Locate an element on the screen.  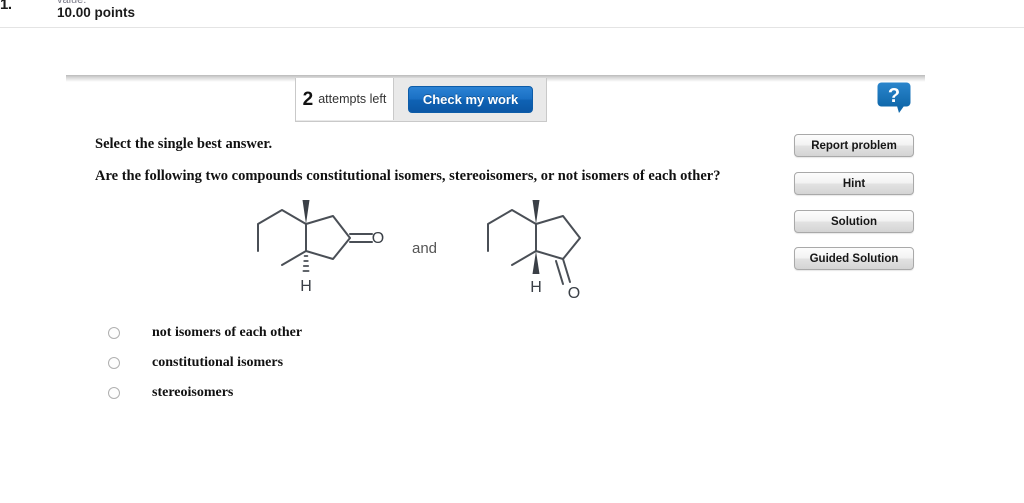
oxygen-label-left: O is located at coordinates (378, 238).